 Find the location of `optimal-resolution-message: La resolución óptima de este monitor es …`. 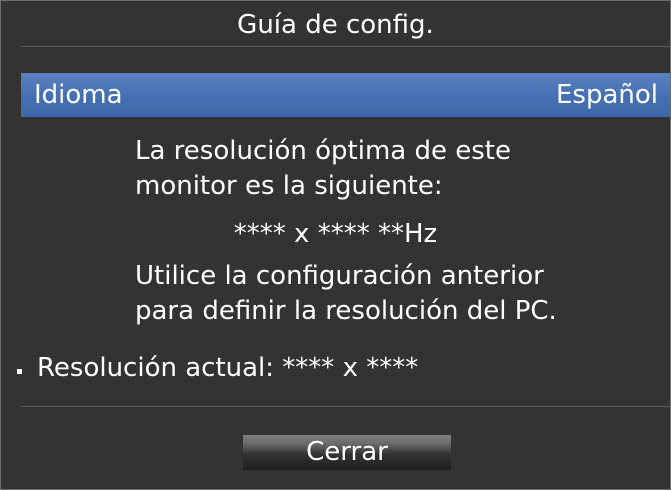

optimal-resolution-message: La resolución óptima de este monitor es … is located at coordinates (323, 168).